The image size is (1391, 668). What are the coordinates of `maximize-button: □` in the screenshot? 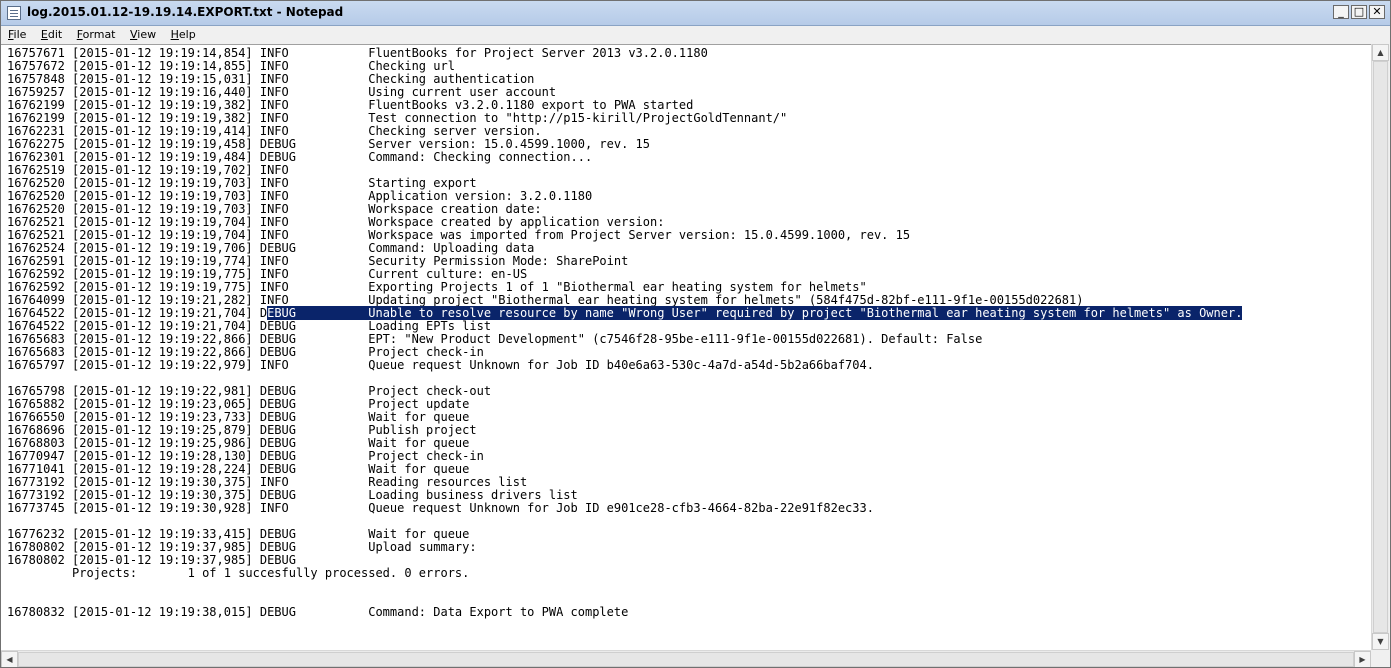 It's located at (1359, 12).